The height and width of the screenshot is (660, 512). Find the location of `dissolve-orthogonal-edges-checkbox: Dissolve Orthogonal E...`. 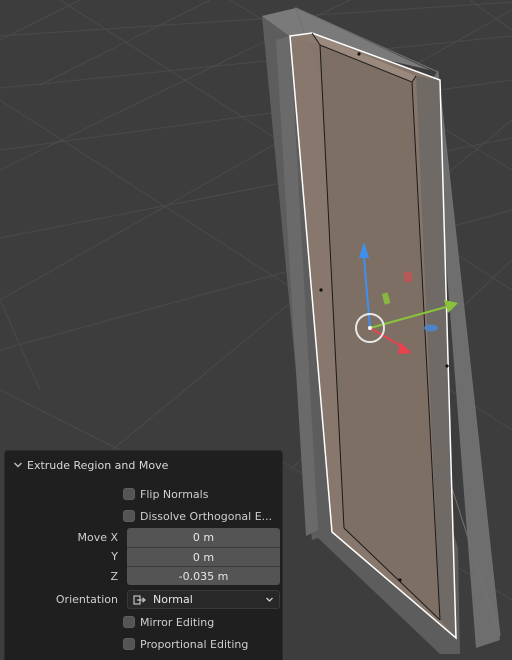

dissolve-orthogonal-edges-checkbox: Dissolve Orthogonal E... is located at coordinates (197, 516).